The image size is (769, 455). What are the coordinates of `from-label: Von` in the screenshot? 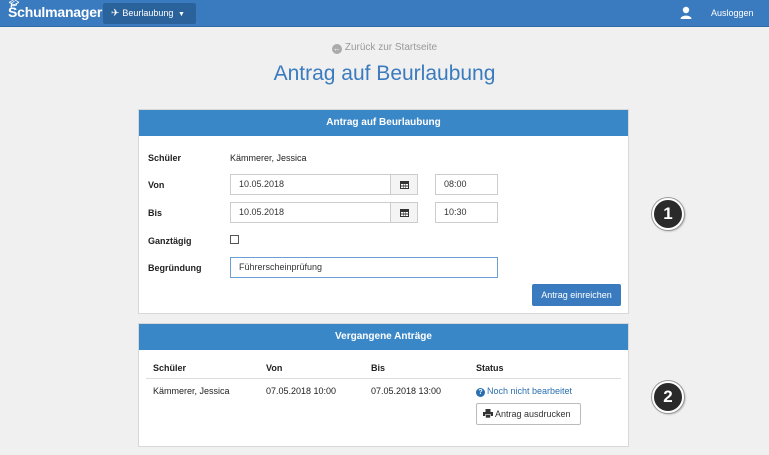 It's located at (156, 185).